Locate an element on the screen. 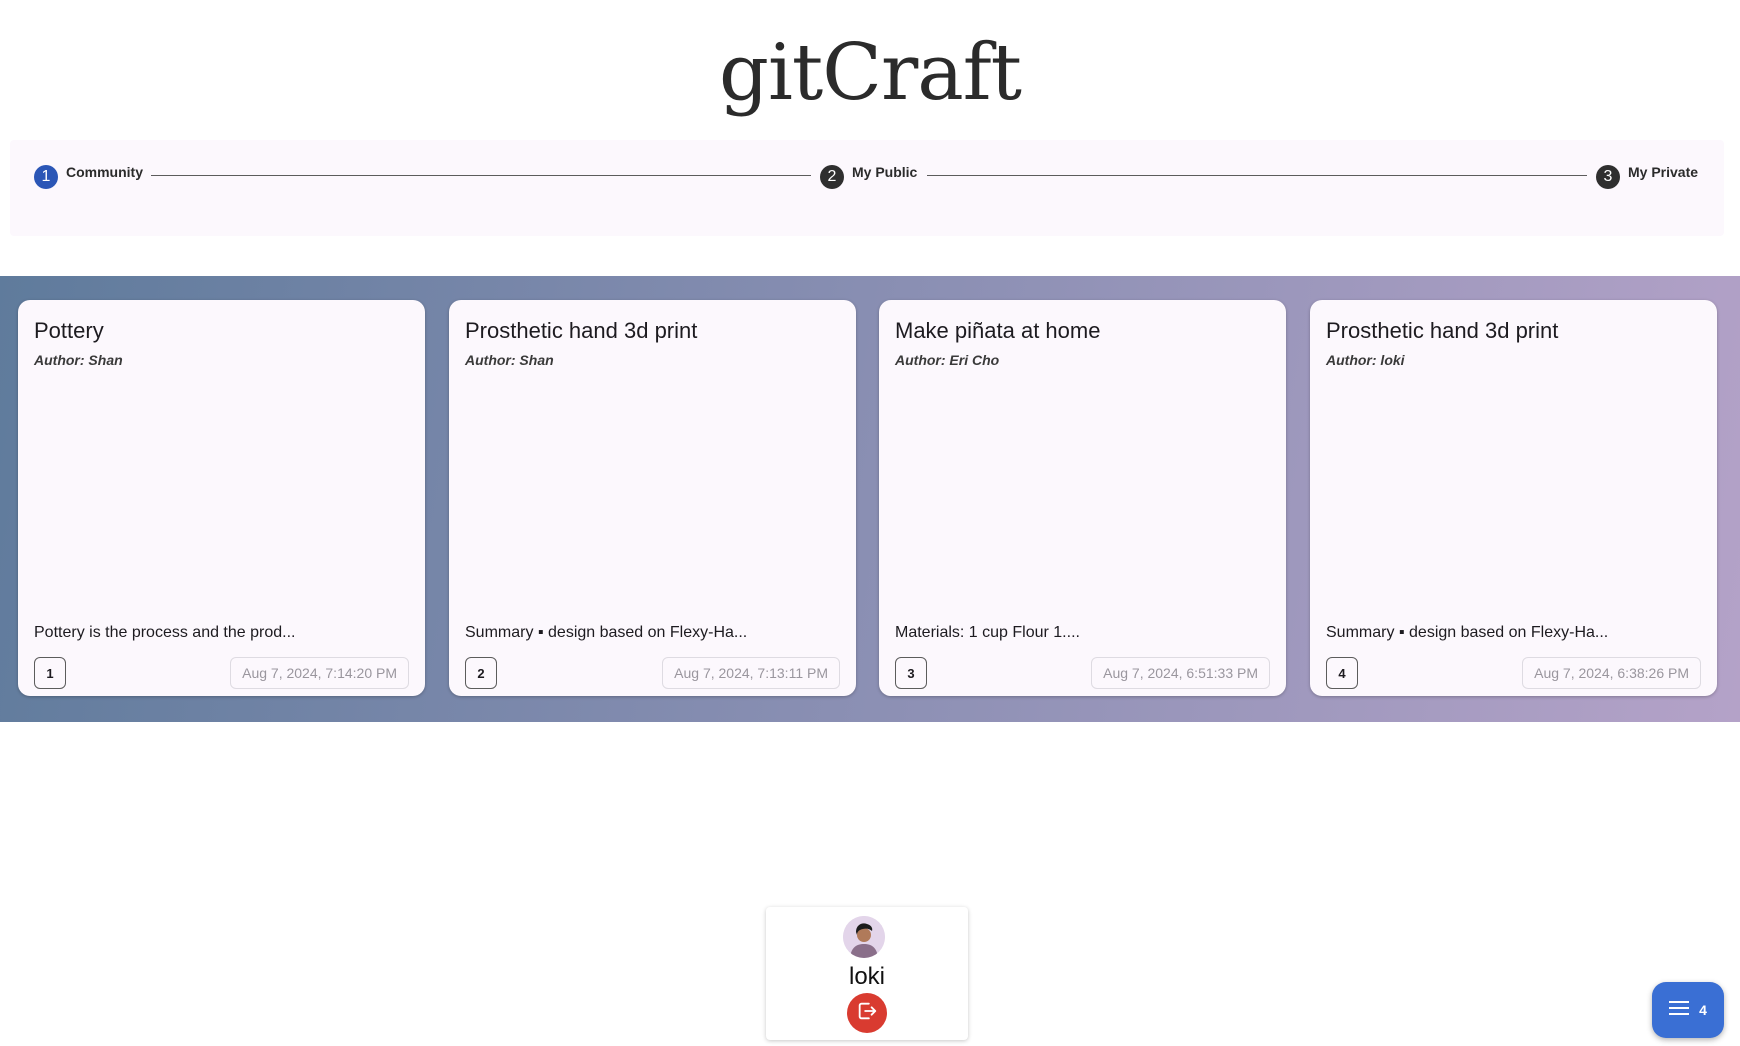 This screenshot has width=1740, height=1046. logout-button is located at coordinates (867, 1013).